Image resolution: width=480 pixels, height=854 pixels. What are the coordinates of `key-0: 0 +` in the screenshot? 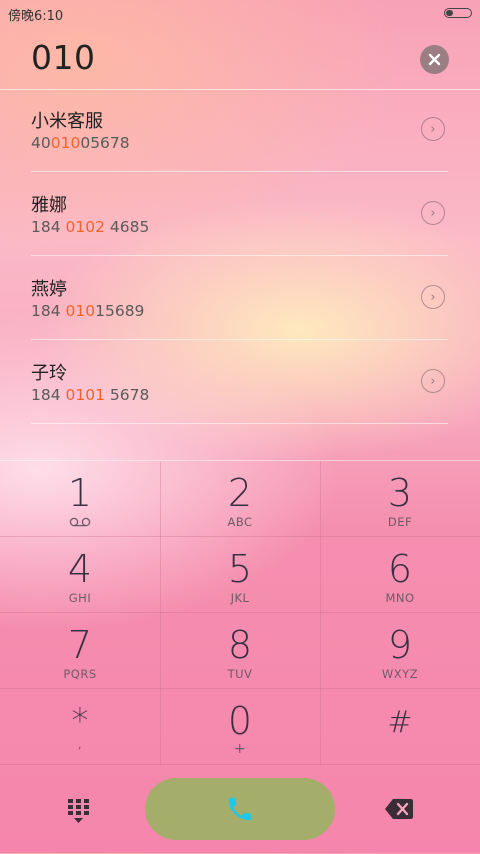 It's located at (240, 727).